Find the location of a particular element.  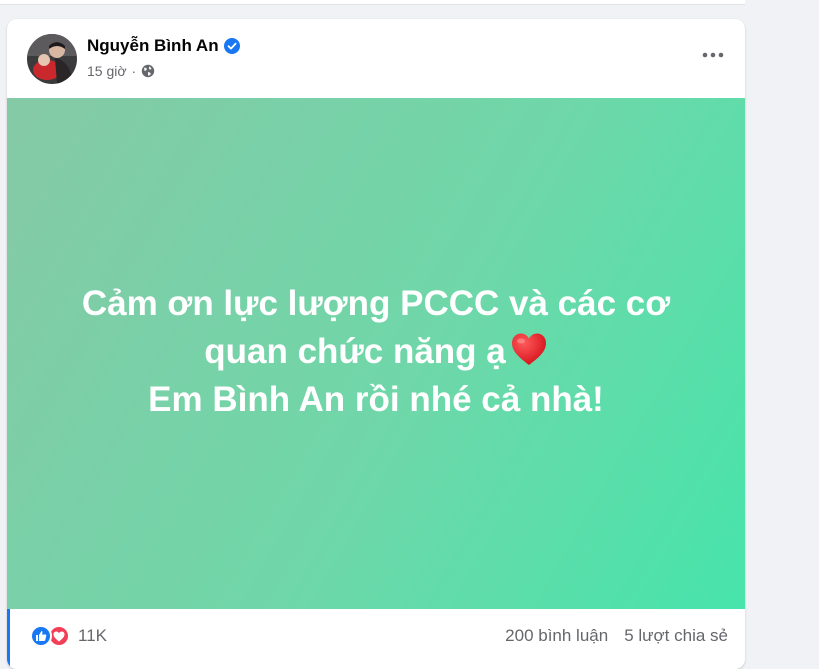

verified-badge-icon is located at coordinates (231, 46).